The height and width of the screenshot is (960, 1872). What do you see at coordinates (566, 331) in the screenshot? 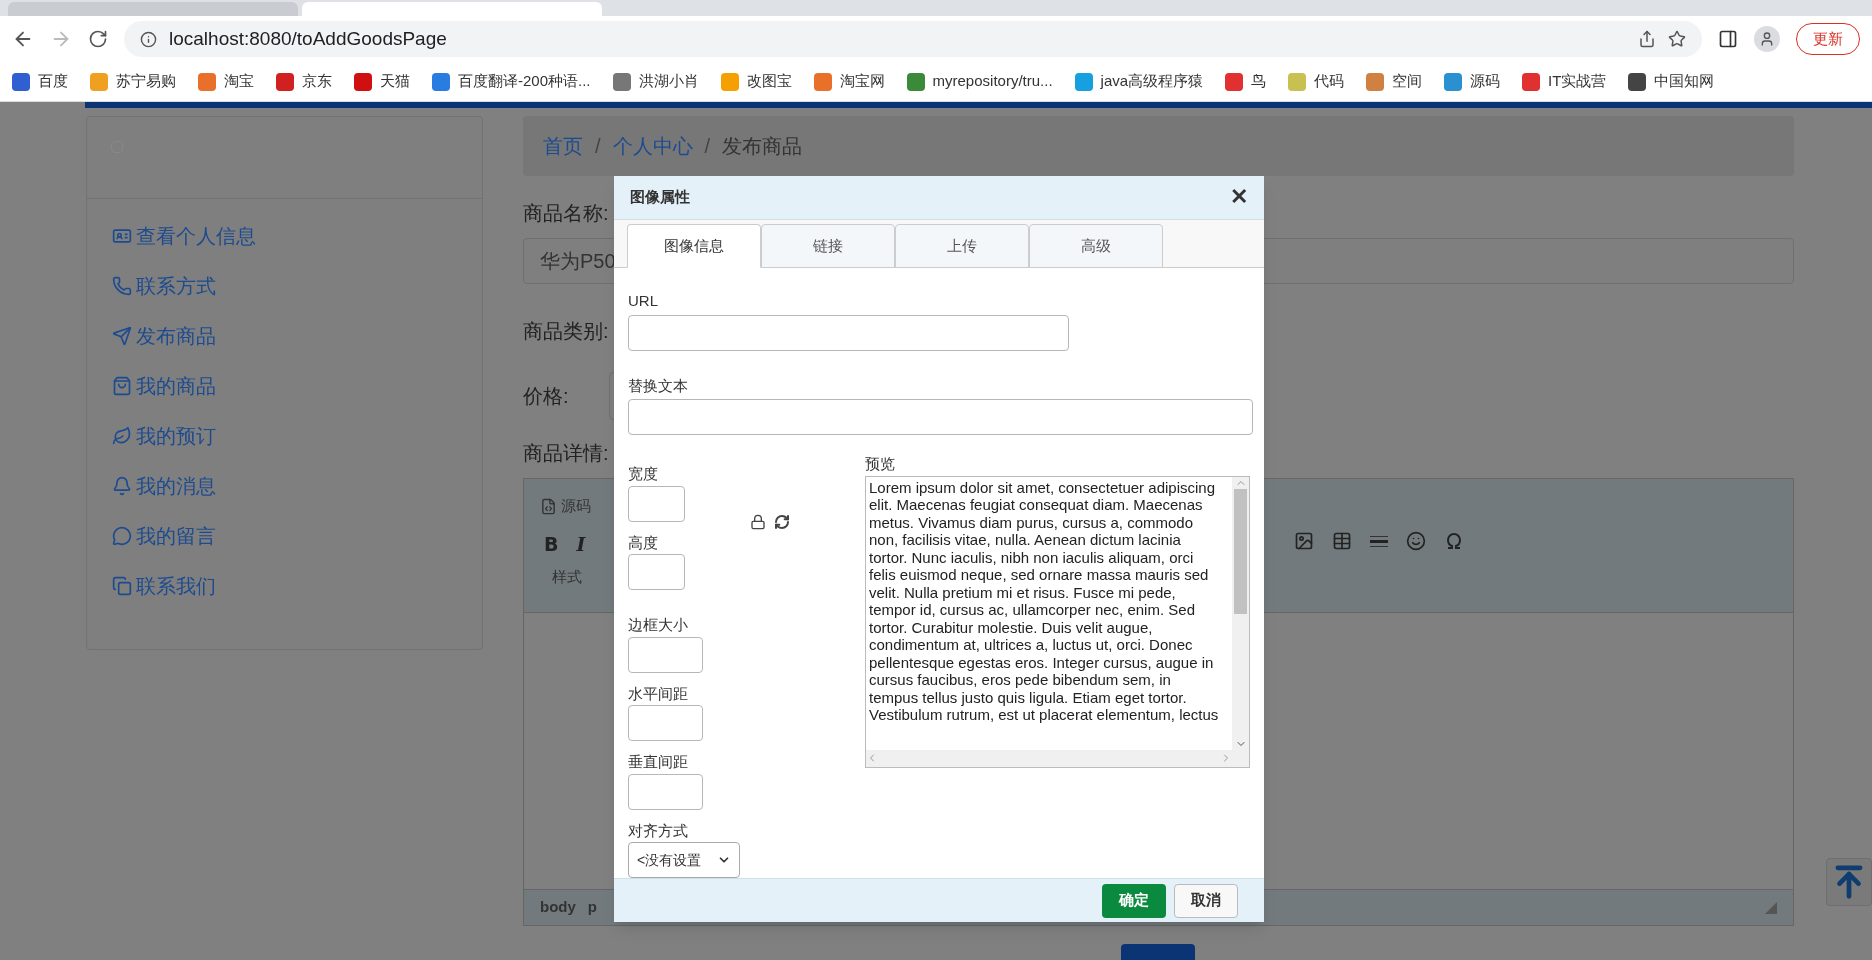
I see `field-label: 商品类别:` at bounding box center [566, 331].